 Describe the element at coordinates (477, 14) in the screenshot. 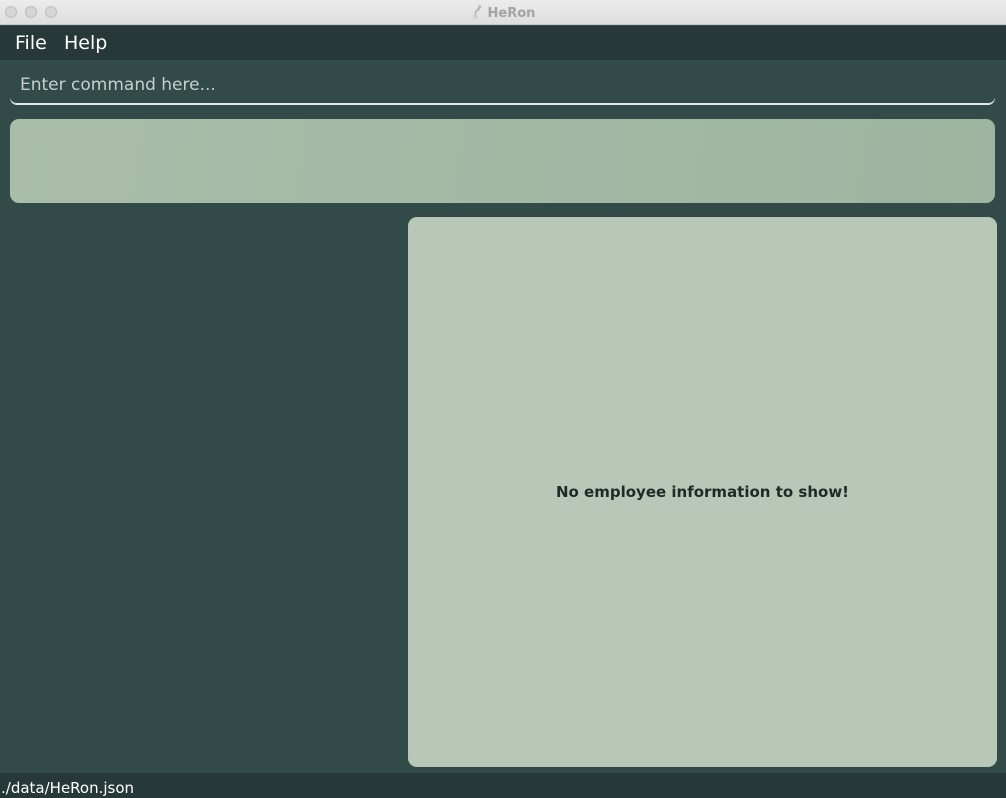

I see `heron-bird-icon` at that location.